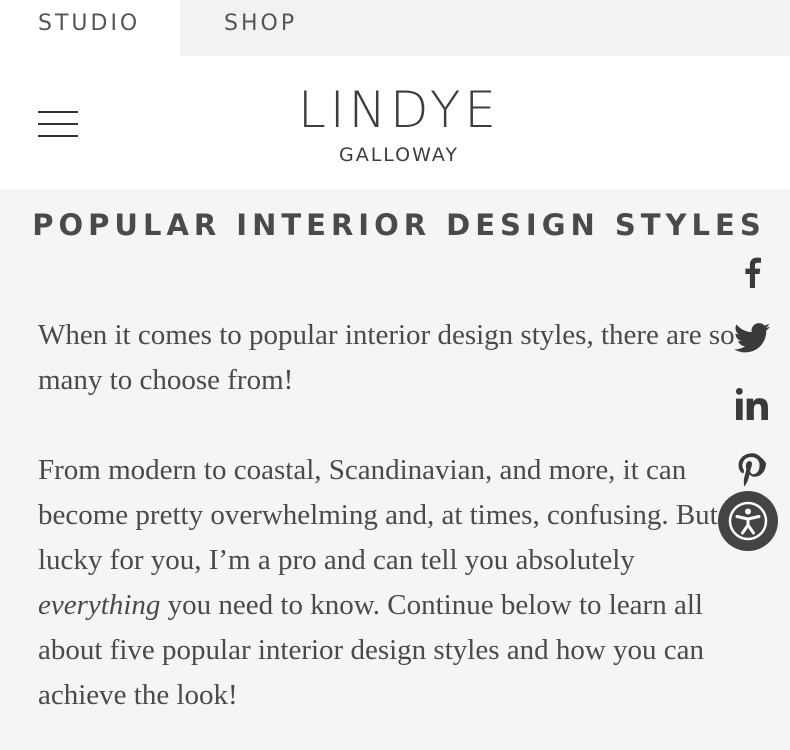 Image resolution: width=790 pixels, height=750 pixels. I want to click on tab-studio: STUDIO, so click(90, 28).